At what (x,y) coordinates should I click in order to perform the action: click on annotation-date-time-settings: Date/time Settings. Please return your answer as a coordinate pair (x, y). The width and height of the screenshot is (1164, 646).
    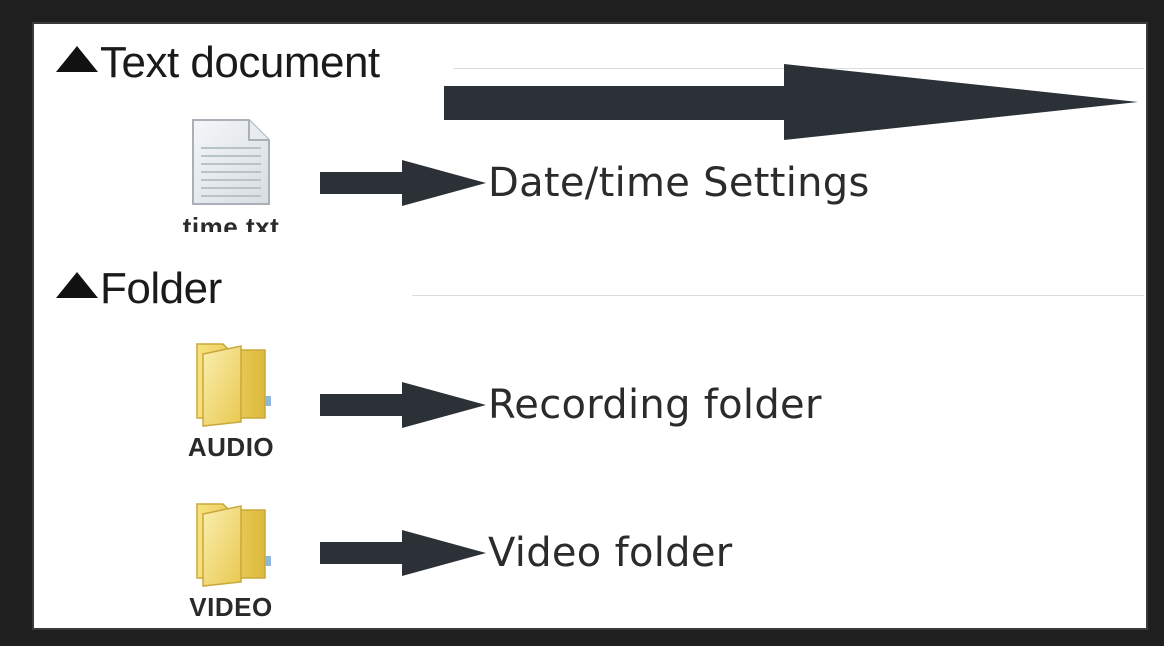
    Looking at the image, I should click on (594, 183).